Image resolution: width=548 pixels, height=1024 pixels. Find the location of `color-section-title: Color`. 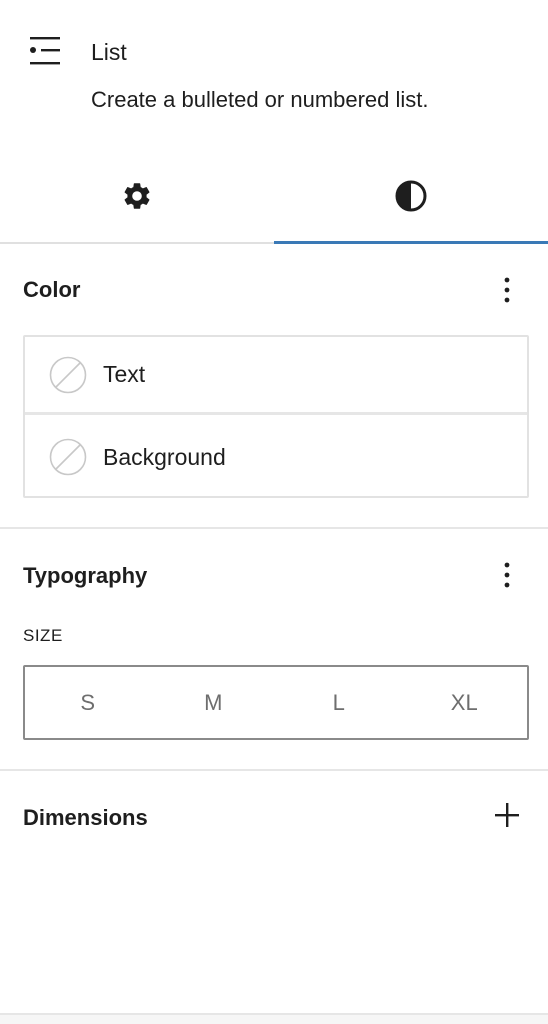

color-section-title: Color is located at coordinates (52, 289).